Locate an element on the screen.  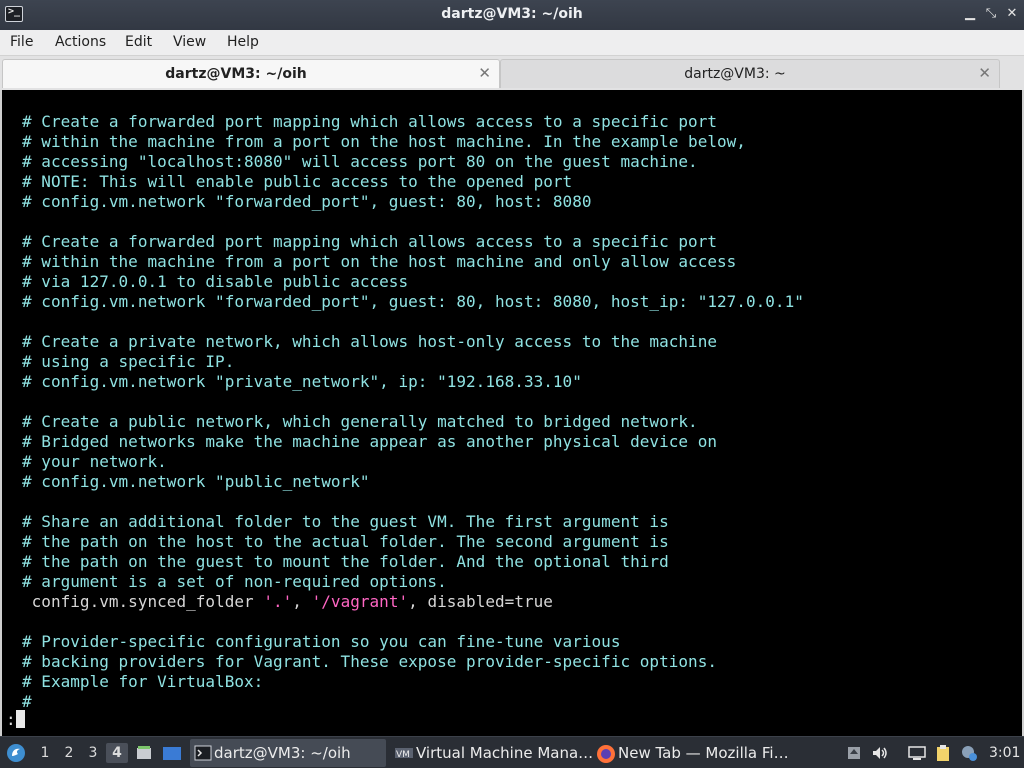
workspace-1: 1 is located at coordinates (45, 753).